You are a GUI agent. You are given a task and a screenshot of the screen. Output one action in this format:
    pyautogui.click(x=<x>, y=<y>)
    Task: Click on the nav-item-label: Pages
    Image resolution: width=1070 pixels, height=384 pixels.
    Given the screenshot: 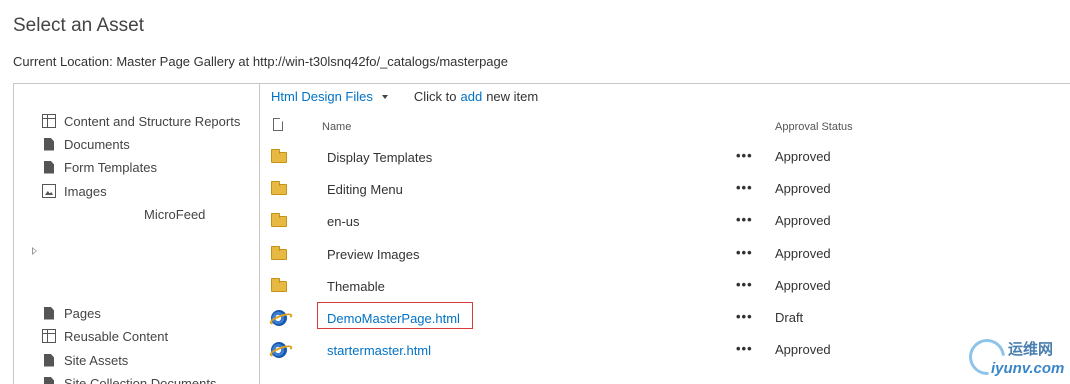 What is the action you would take?
    pyautogui.click(x=82, y=313)
    